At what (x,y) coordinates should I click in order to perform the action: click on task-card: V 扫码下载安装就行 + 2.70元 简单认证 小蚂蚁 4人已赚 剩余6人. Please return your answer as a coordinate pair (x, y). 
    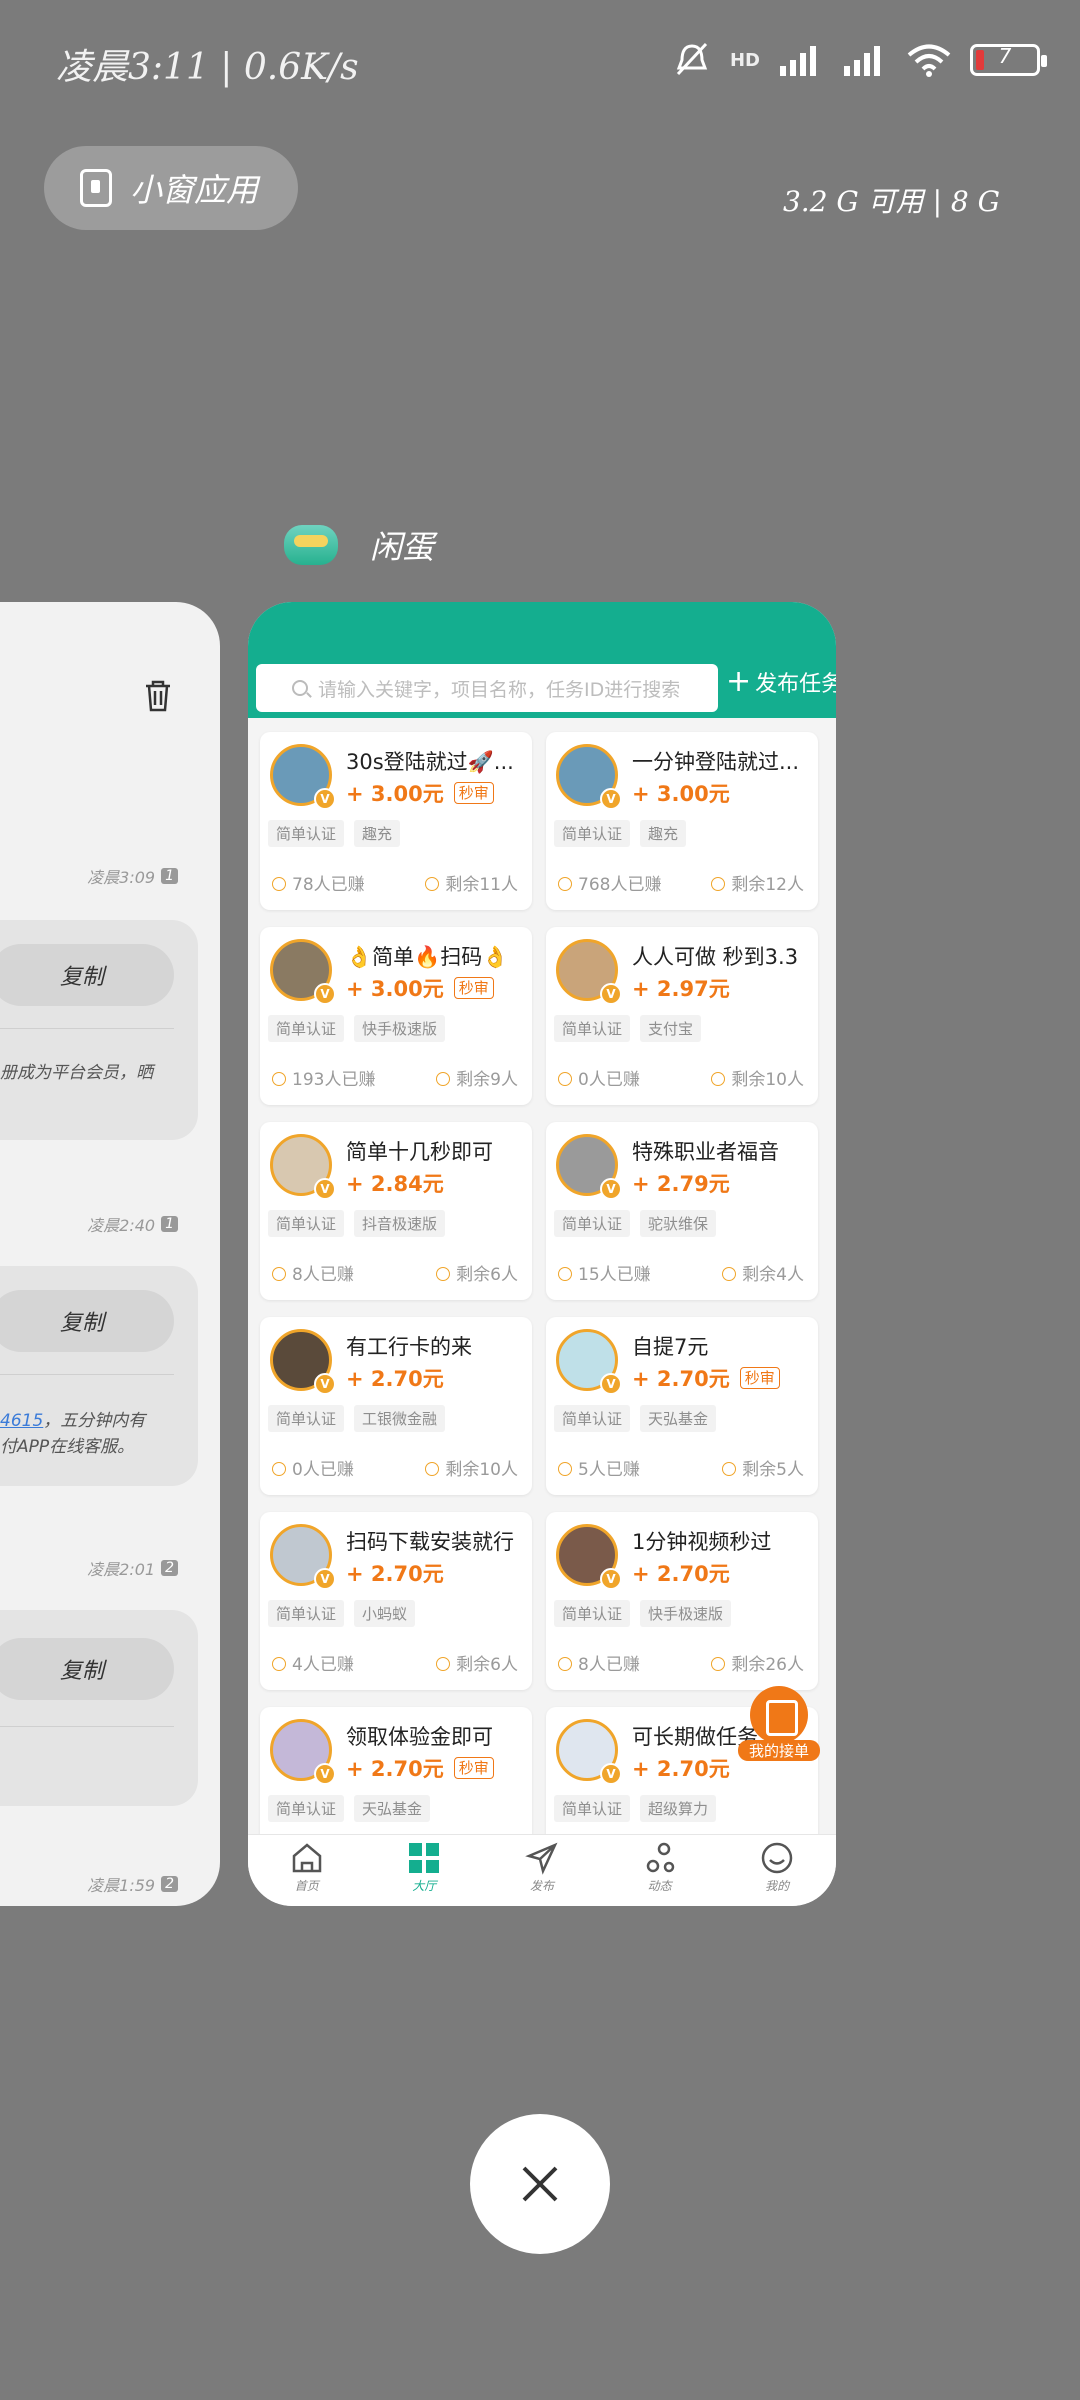
    Looking at the image, I should click on (396, 1601).